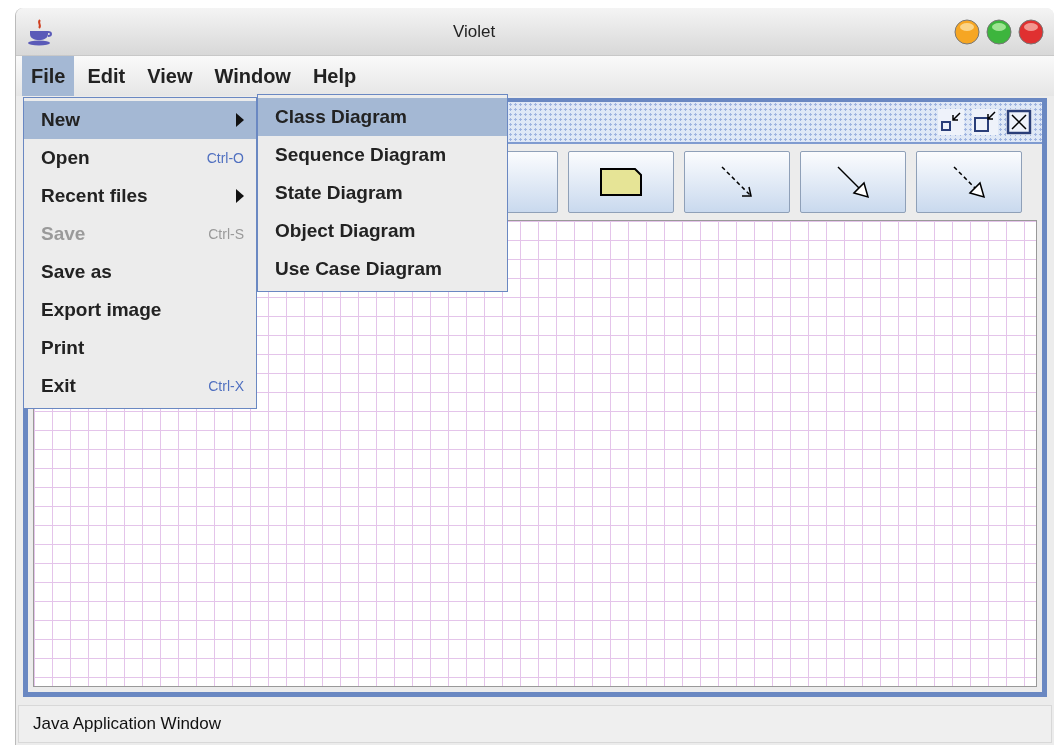 The height and width of the screenshot is (745, 1054). What do you see at coordinates (382, 117) in the screenshot?
I see `menu-item: Class Diagram` at bounding box center [382, 117].